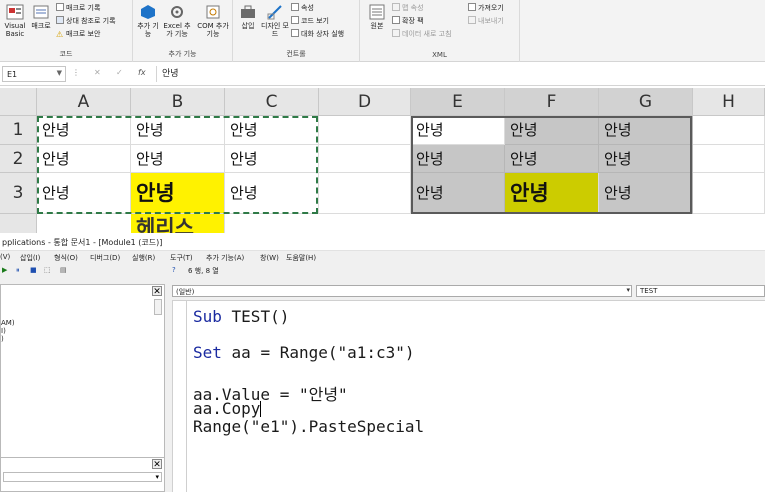 The width and height of the screenshot is (765, 492). I want to click on add-ins-button: 추가 기능, so click(148, 21).